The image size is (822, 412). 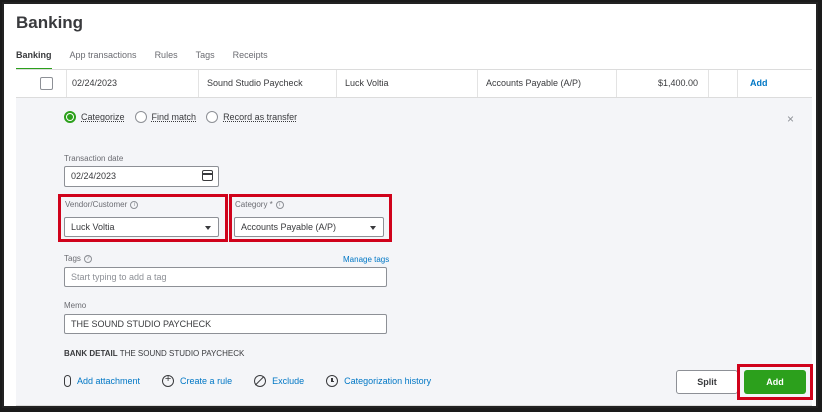 I want to click on info-icon: ?, so click(x=87, y=258).